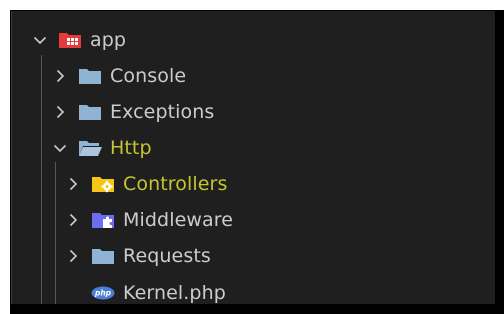 The width and height of the screenshot is (504, 314). What do you see at coordinates (41, 179) in the screenshot?
I see `indent-guide-app` at bounding box center [41, 179].